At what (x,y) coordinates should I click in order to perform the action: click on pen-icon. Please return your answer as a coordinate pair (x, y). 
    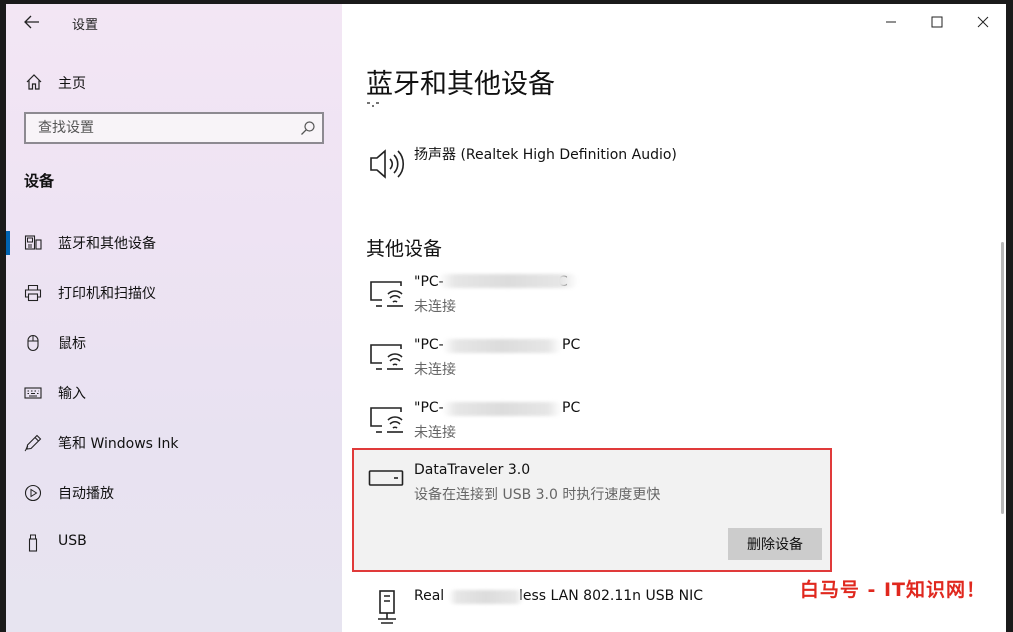
    Looking at the image, I should click on (33, 443).